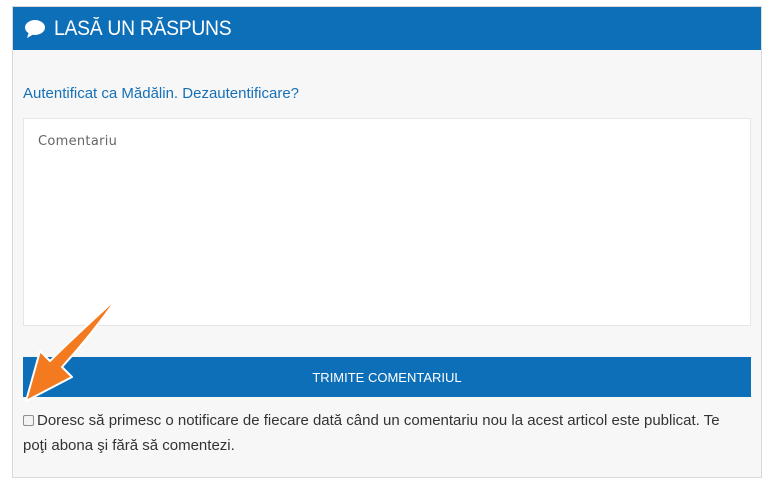 The height and width of the screenshot is (494, 772). What do you see at coordinates (103, 93) in the screenshot?
I see `logged-in-text: Autentificat ca Mădălin.` at bounding box center [103, 93].